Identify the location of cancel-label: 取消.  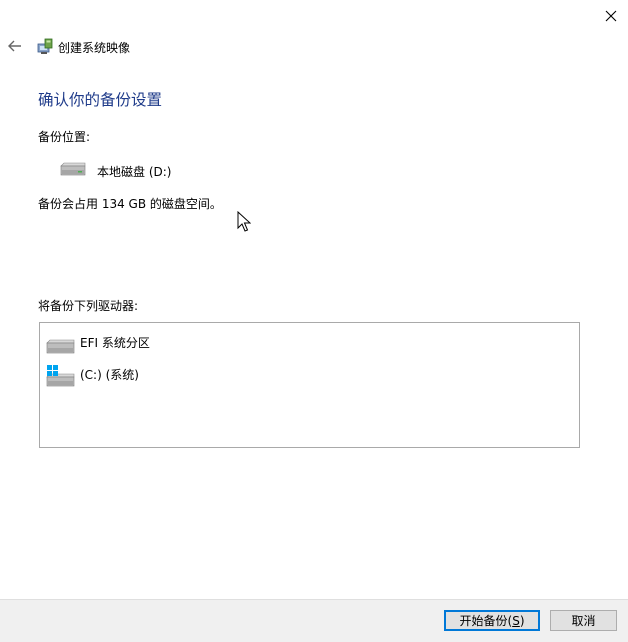
(583, 621).